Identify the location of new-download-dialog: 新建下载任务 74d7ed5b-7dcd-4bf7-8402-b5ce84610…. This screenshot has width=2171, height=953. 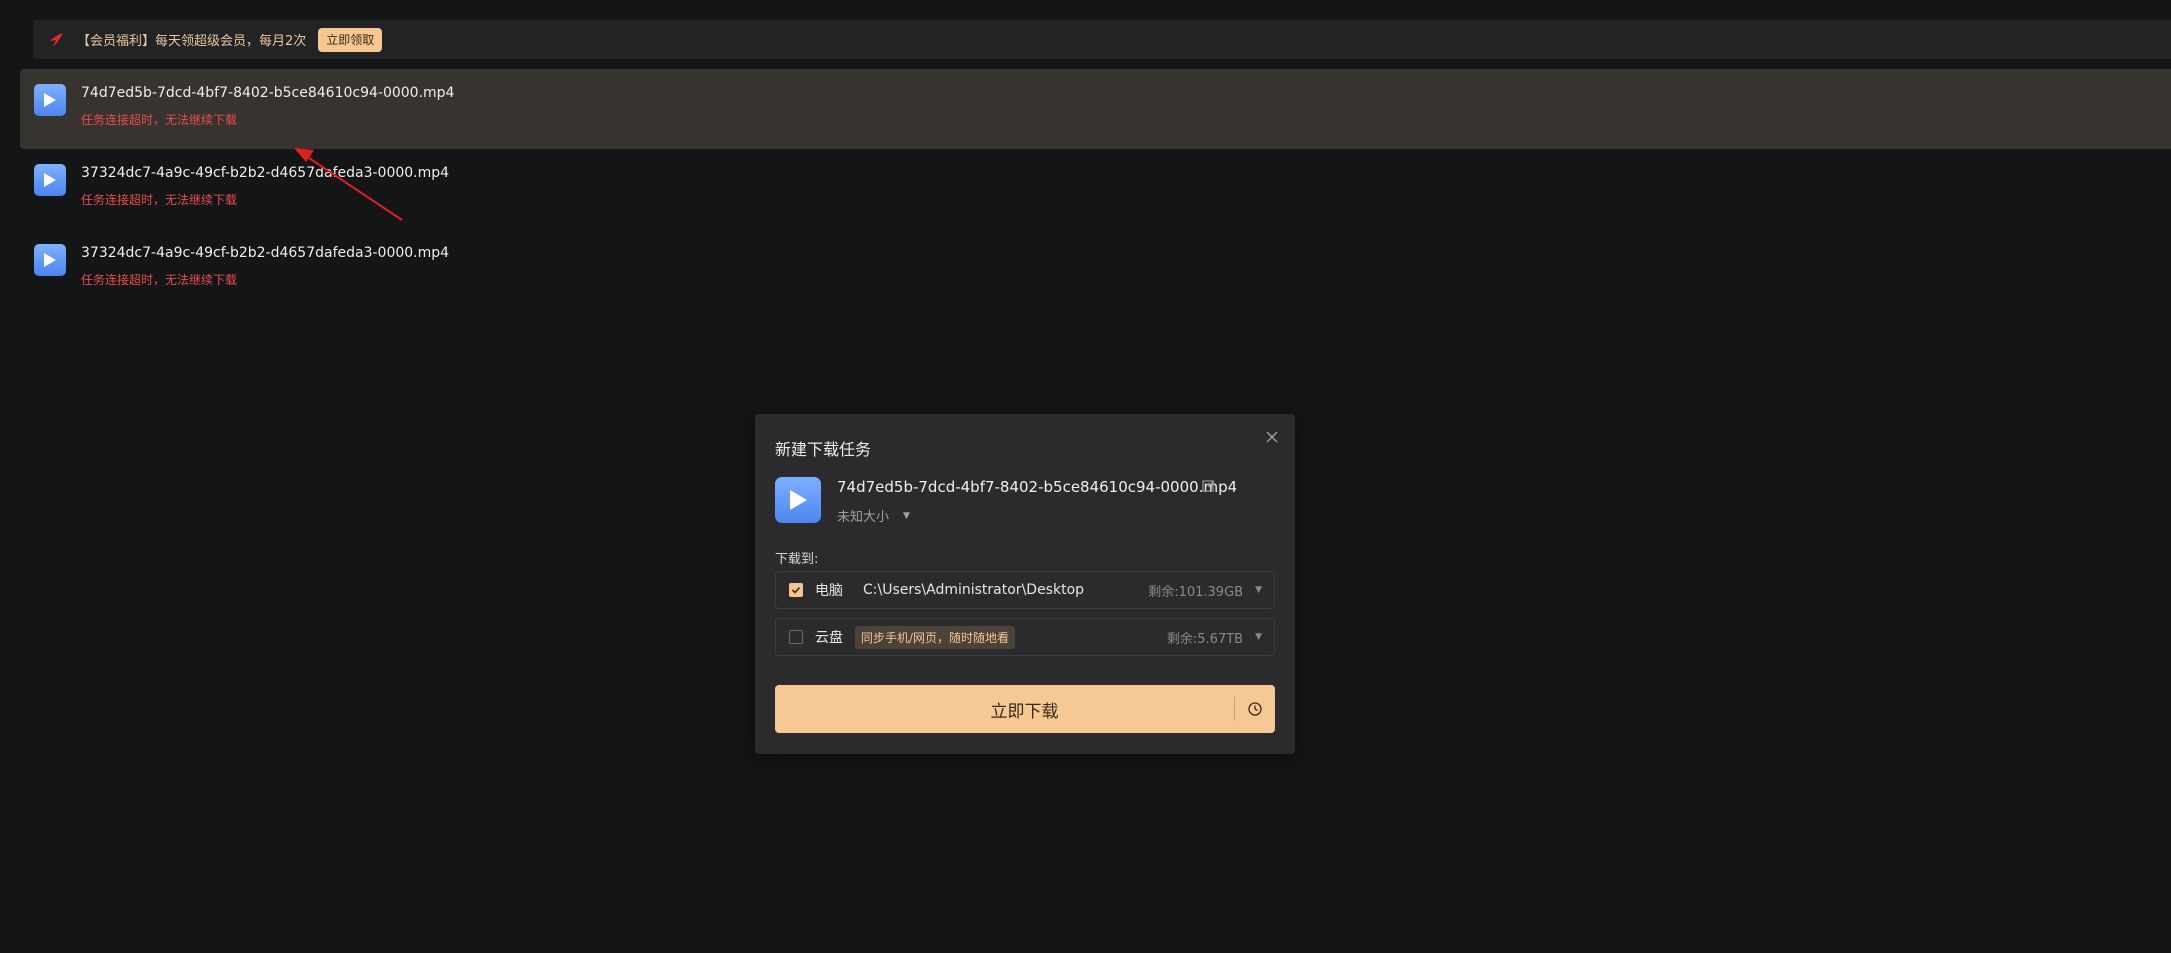
(1025, 584).